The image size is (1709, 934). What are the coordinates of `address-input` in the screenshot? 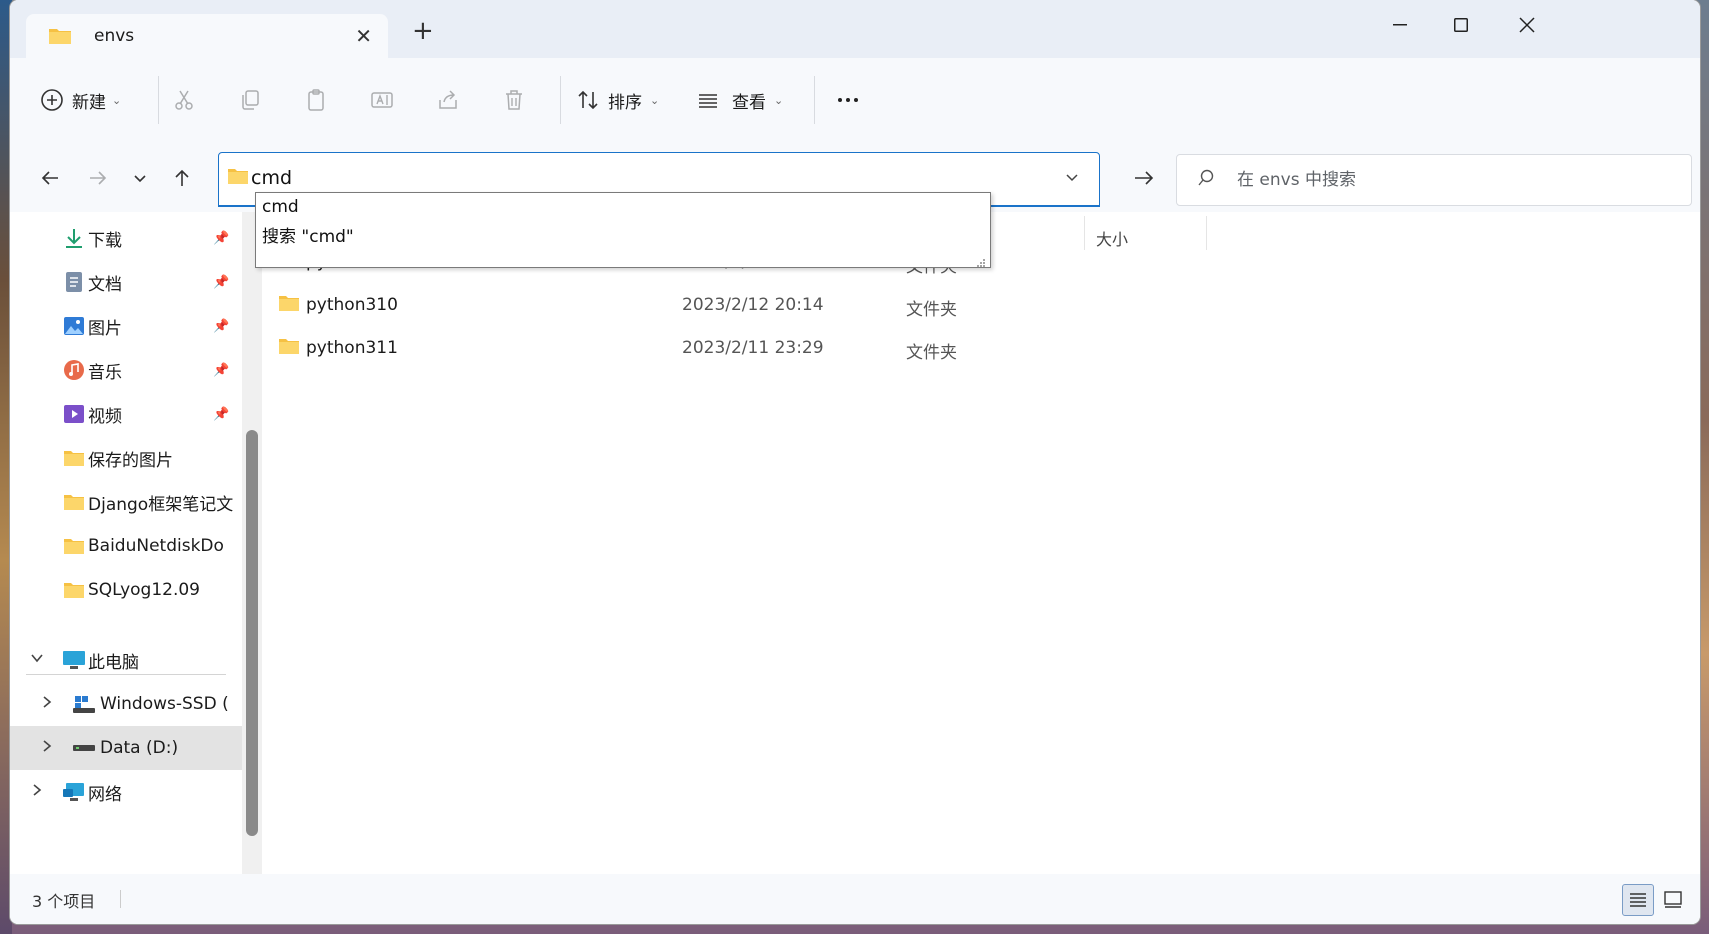 It's located at (641, 178).